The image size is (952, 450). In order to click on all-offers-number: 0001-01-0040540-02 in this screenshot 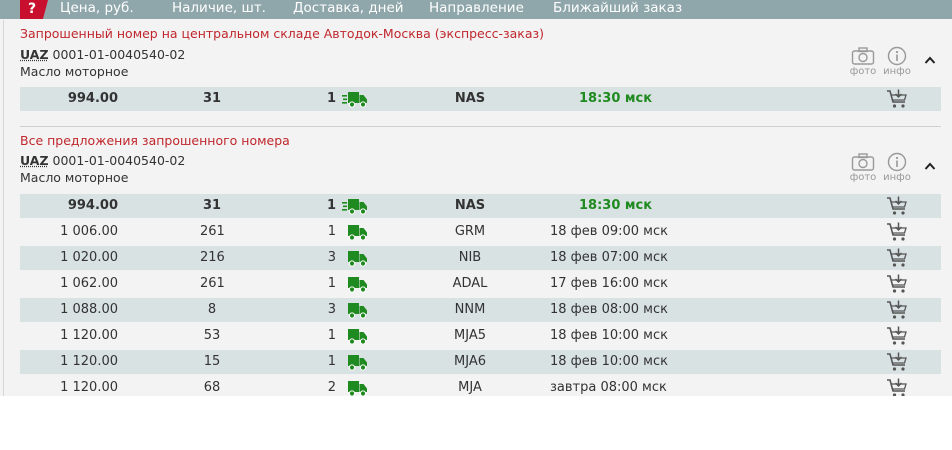, I will do `click(119, 160)`.